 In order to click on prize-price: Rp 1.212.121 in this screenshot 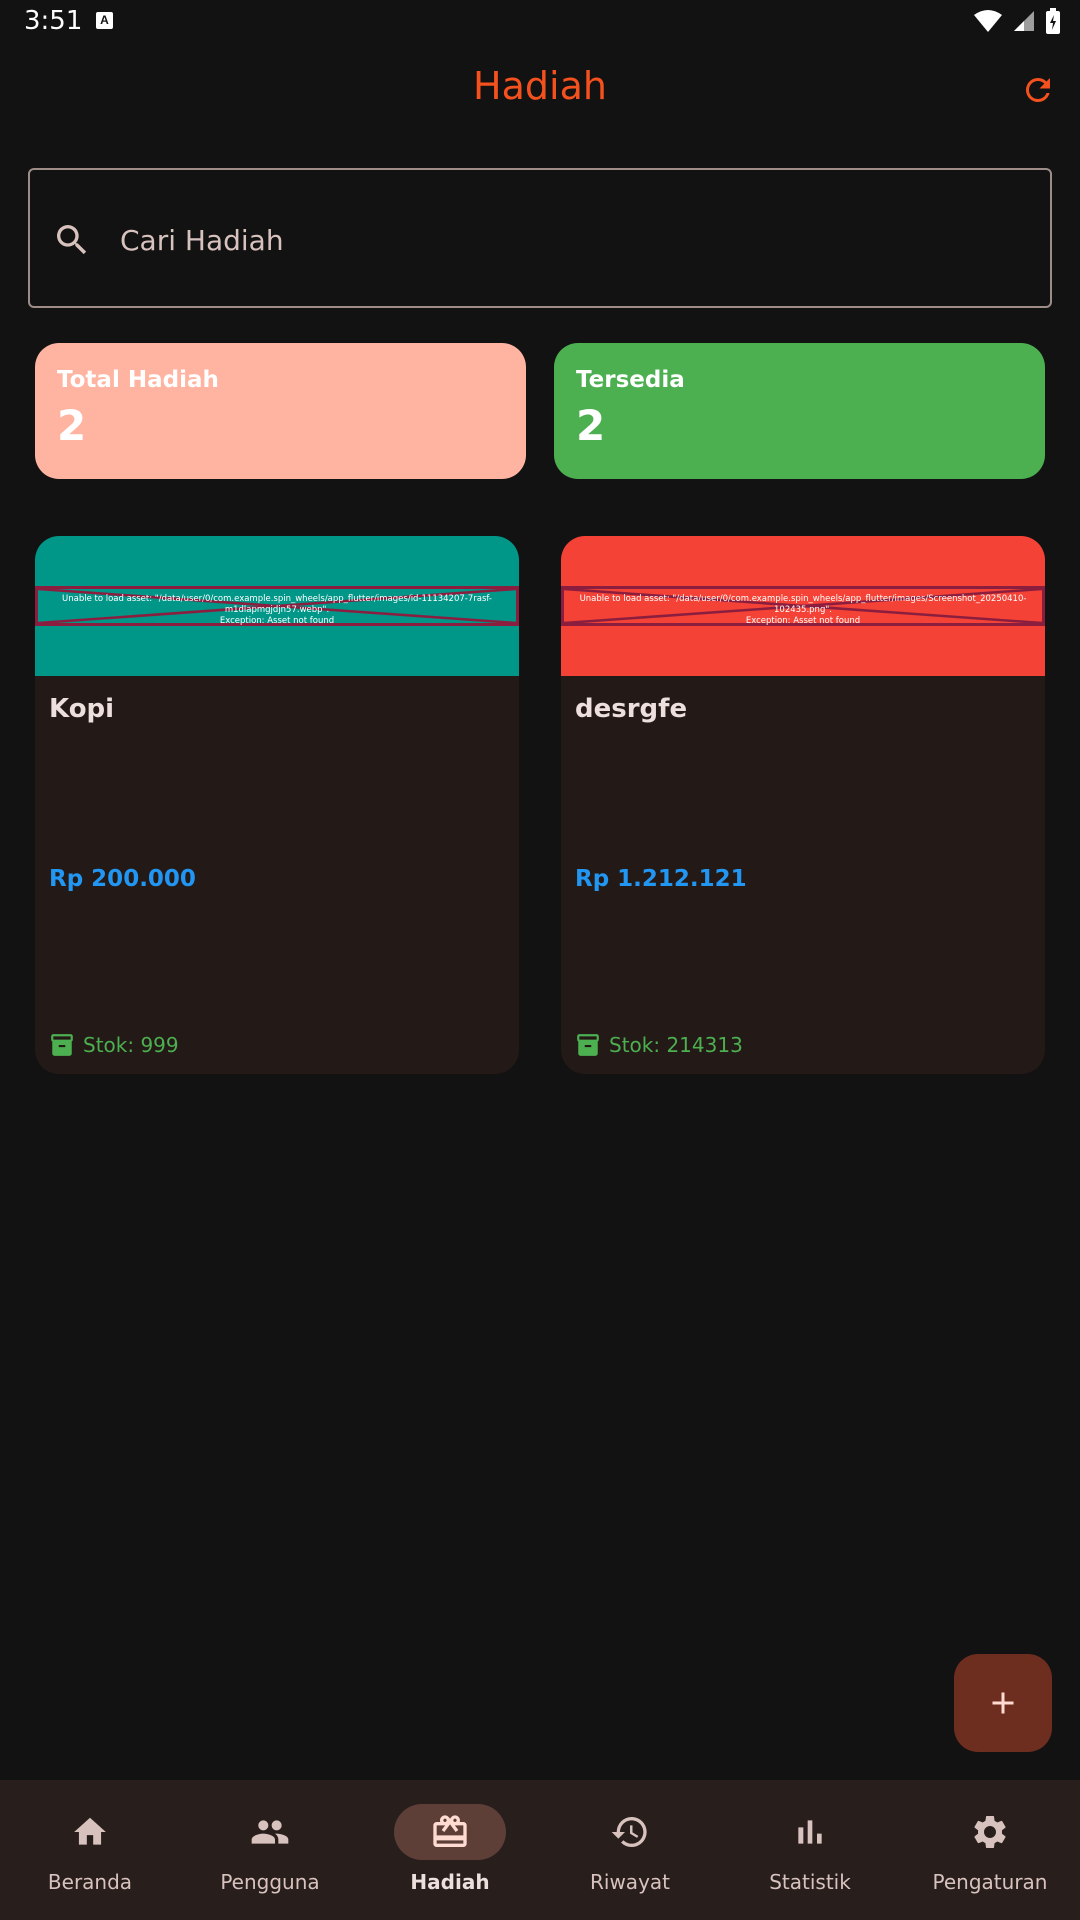, I will do `click(661, 879)`.